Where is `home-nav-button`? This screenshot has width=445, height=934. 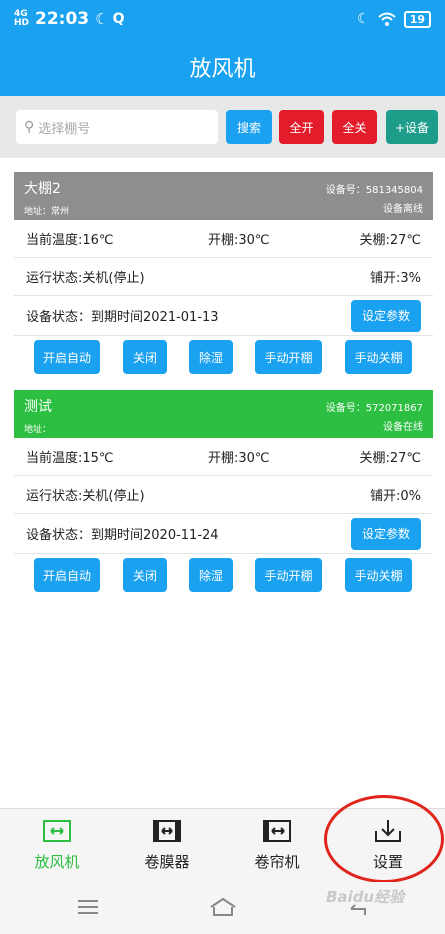
home-nav-button is located at coordinates (223, 907).